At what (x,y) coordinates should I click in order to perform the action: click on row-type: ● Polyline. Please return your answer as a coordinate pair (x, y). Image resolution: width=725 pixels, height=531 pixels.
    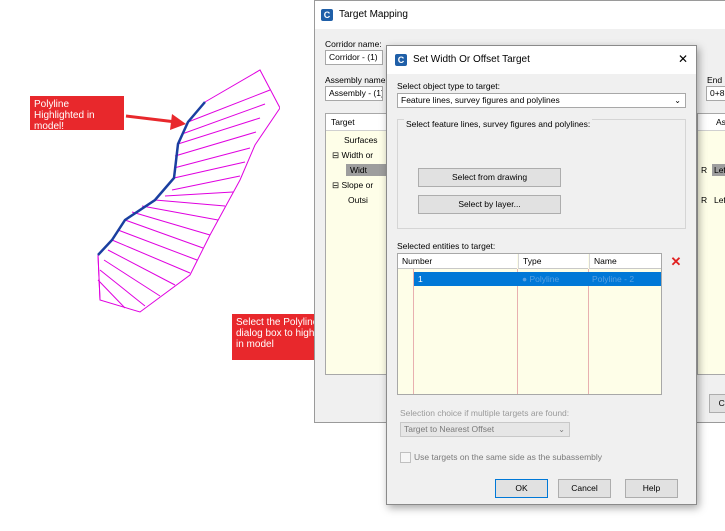
    Looking at the image, I should click on (541, 279).